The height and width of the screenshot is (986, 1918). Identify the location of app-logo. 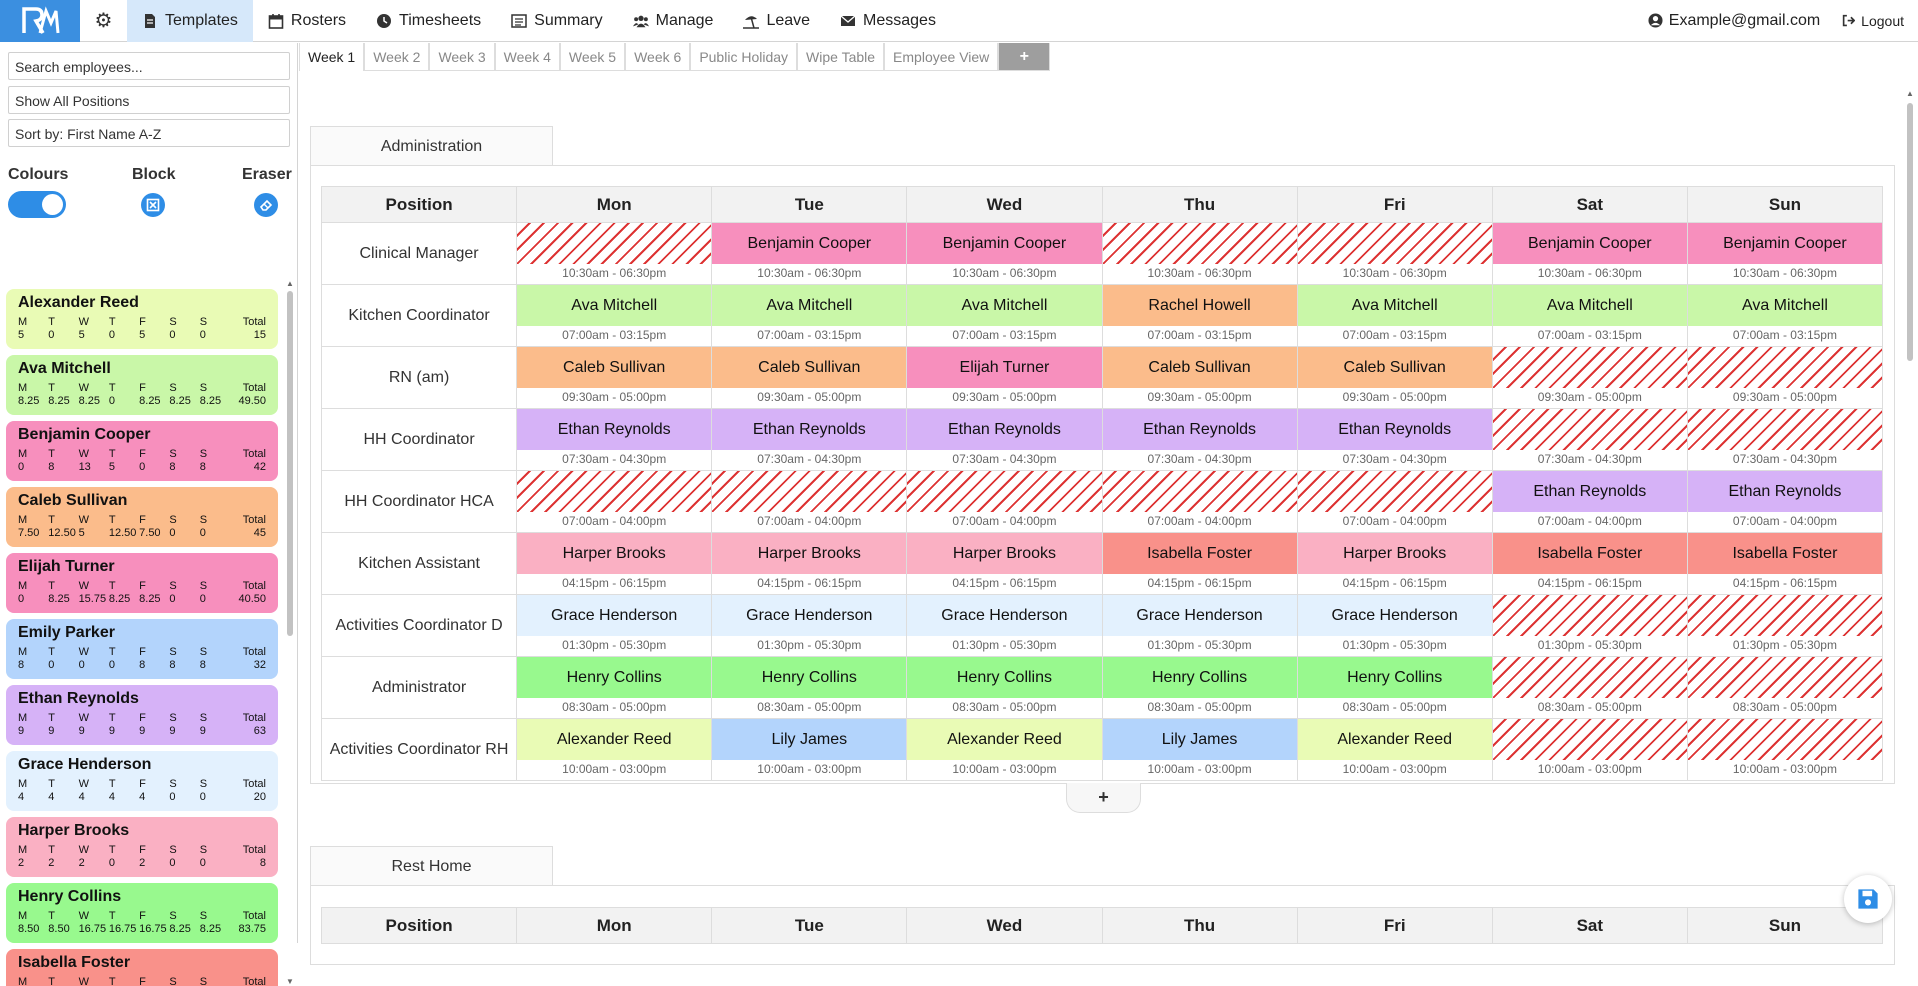
(40, 21).